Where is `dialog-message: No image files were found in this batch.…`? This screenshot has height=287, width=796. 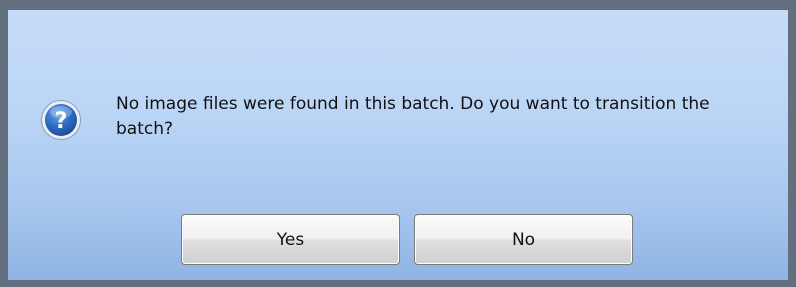 dialog-message: No image files were found in this batch.… is located at coordinates (413, 116).